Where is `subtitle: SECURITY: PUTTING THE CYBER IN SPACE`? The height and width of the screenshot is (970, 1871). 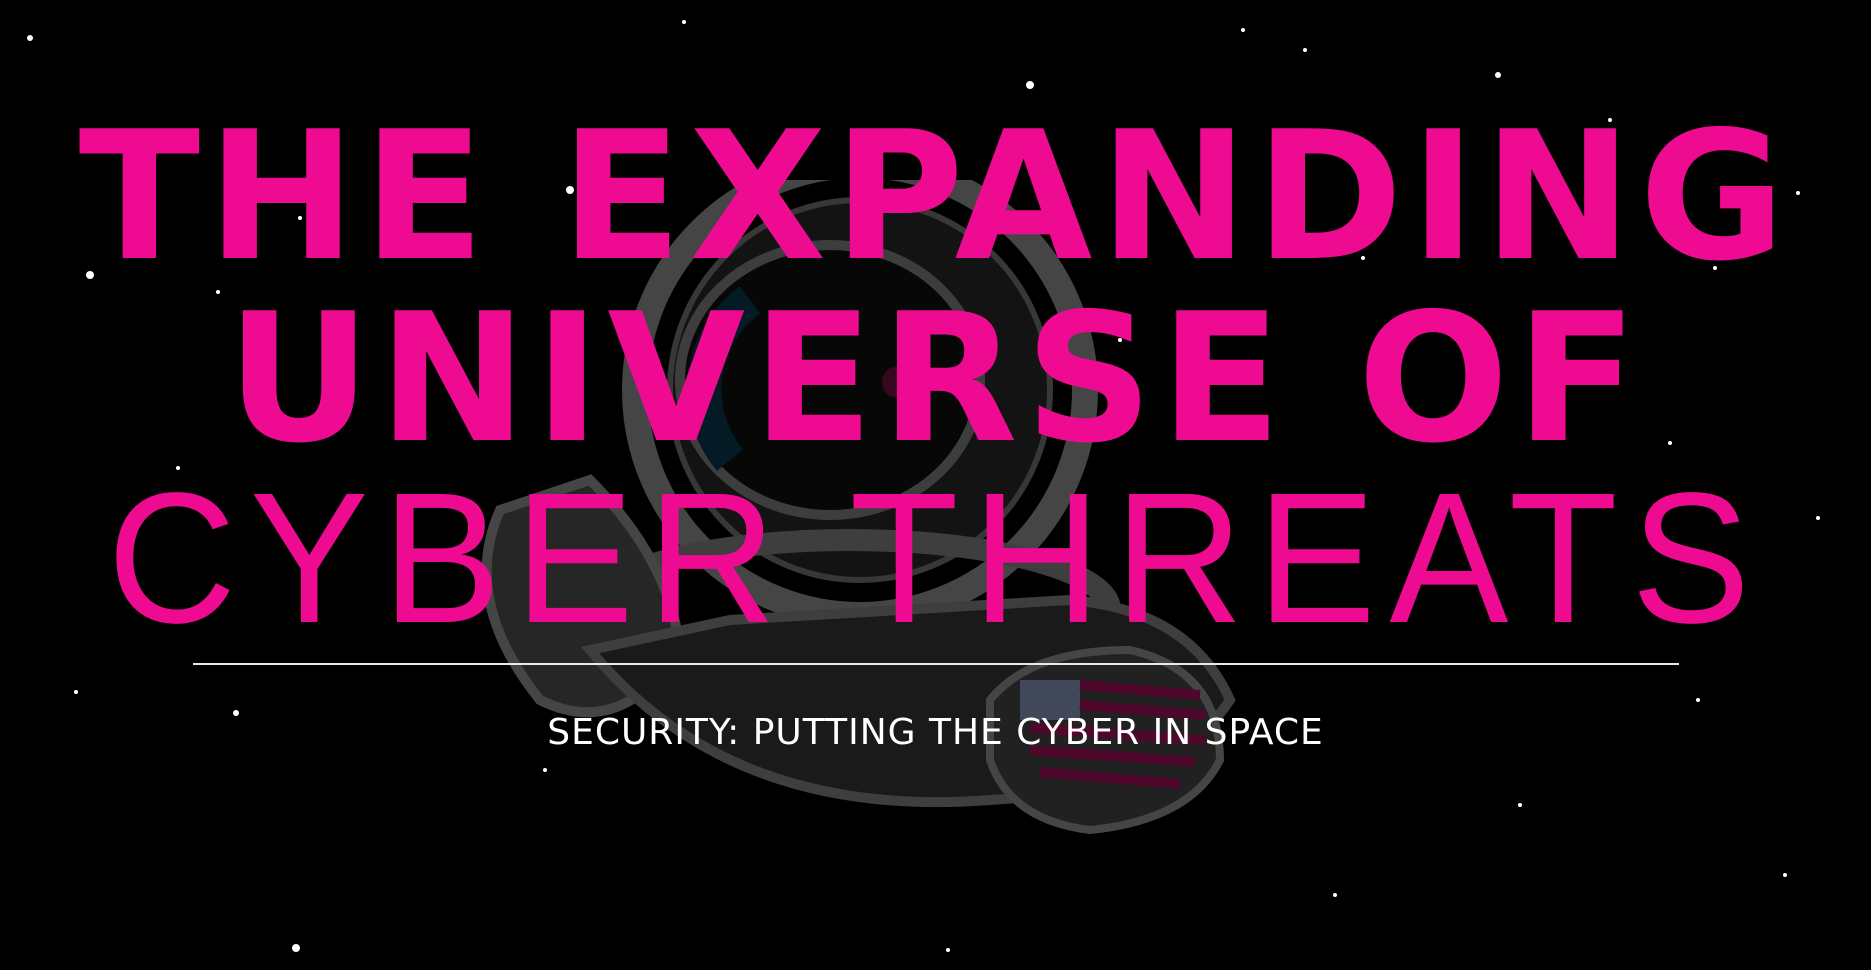 subtitle: SECURITY: PUTTING THE CYBER IN SPACE is located at coordinates (935, 732).